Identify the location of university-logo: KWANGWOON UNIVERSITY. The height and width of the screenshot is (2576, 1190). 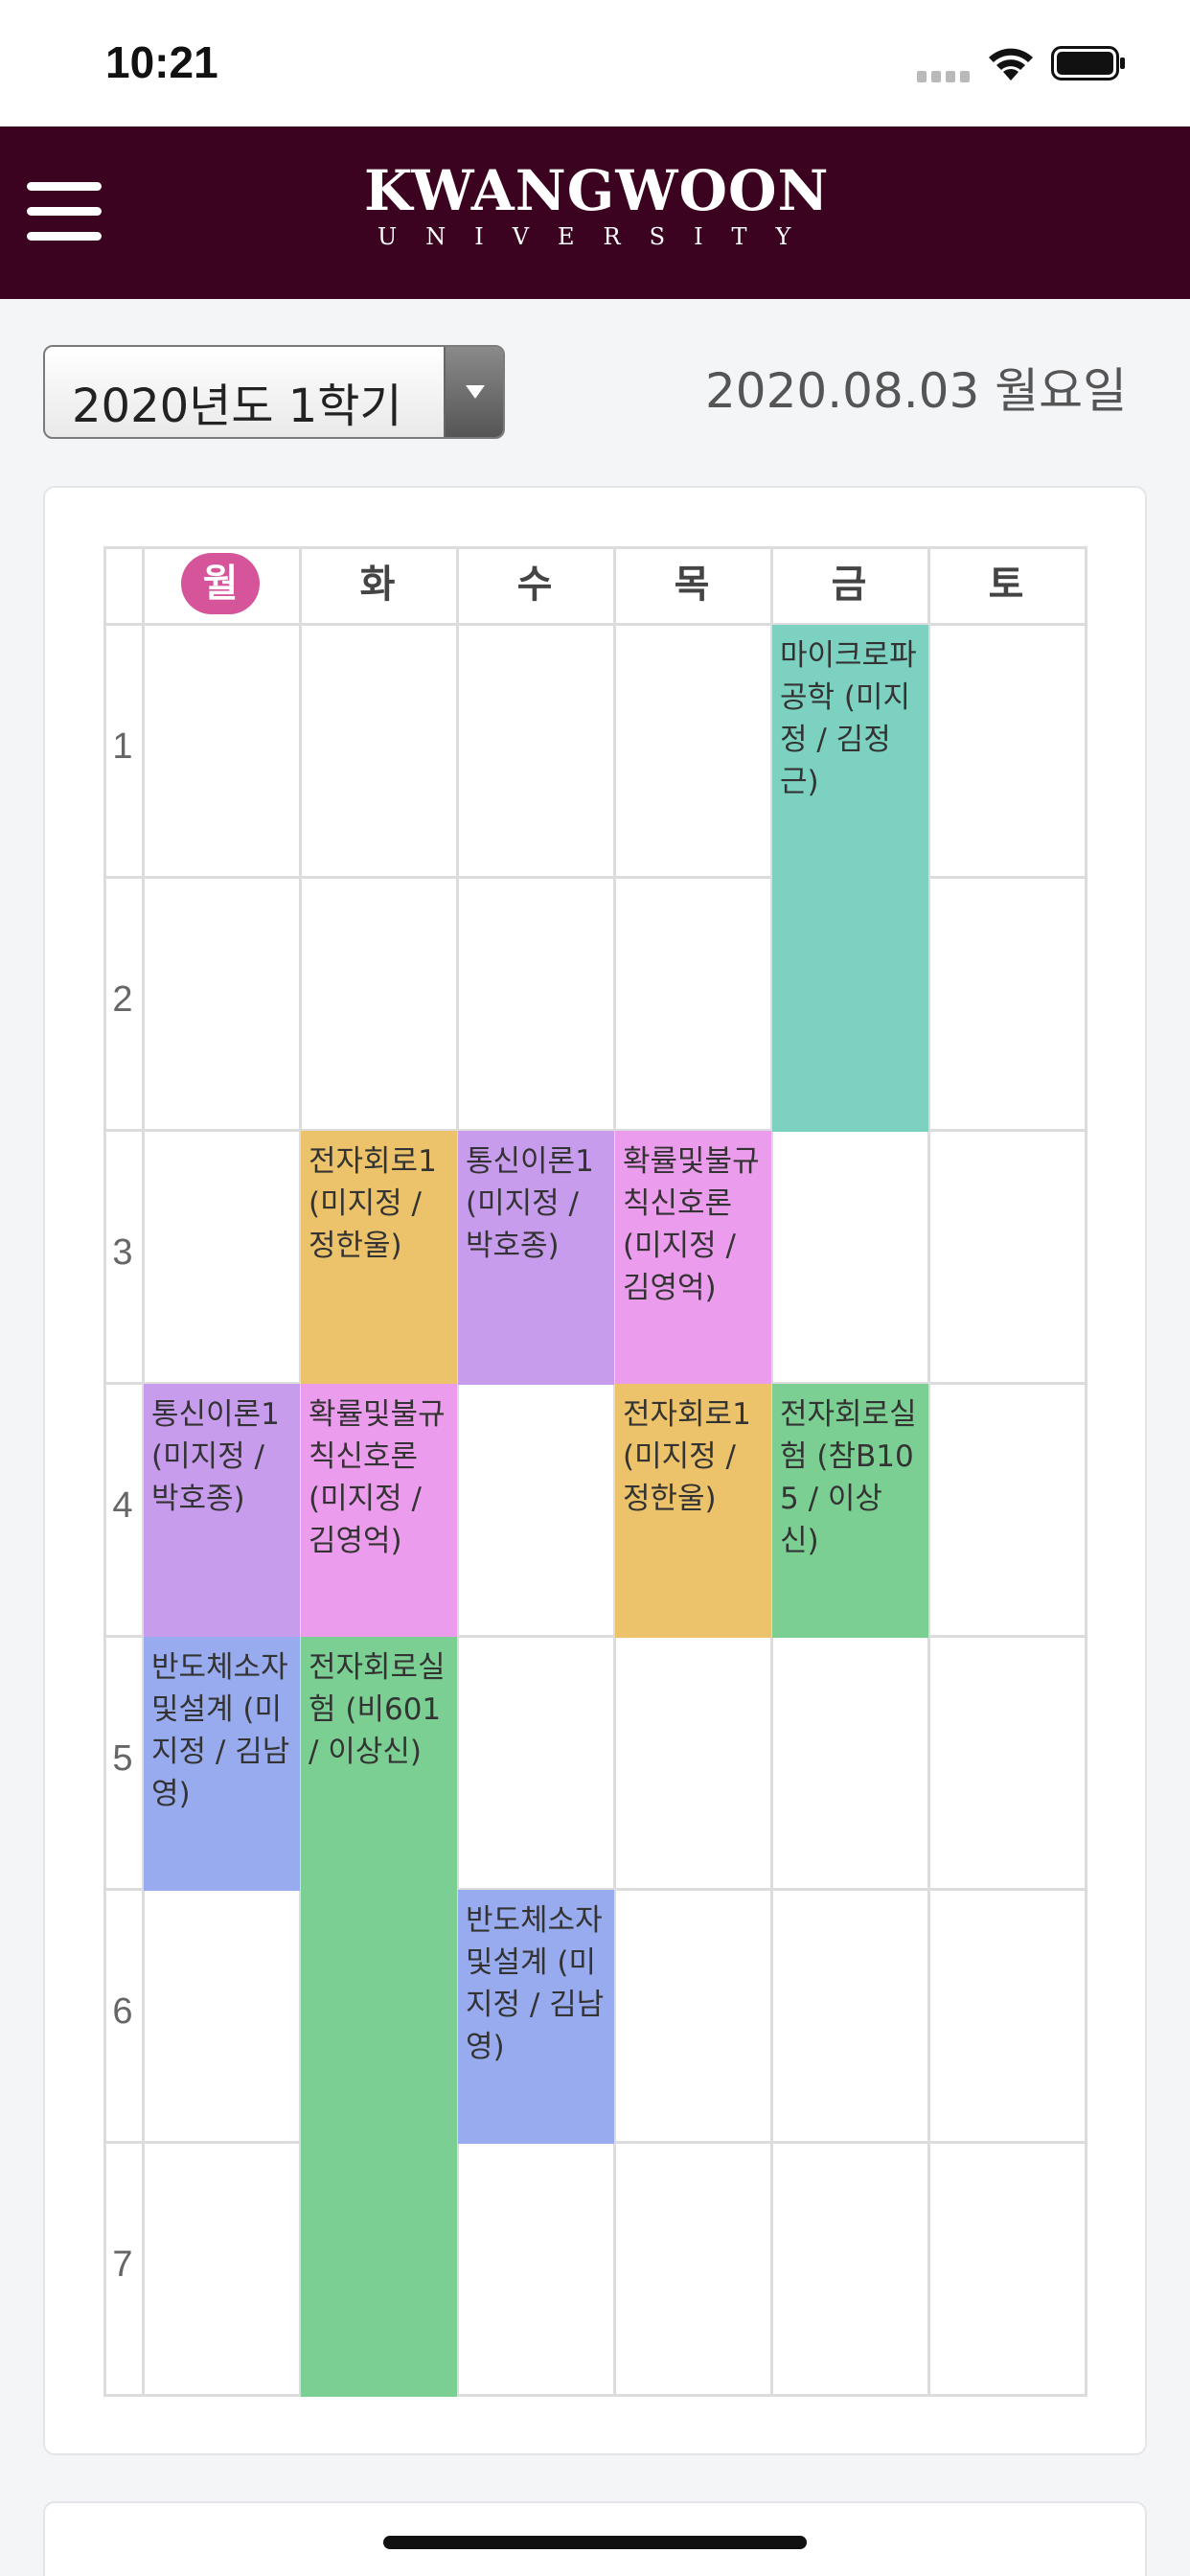
(597, 204).